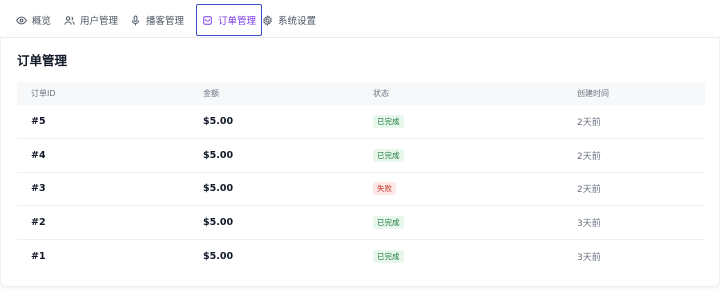 Image resolution: width=720 pixels, height=291 pixels. Describe the element at coordinates (381, 93) in the screenshot. I see `column-header-status: 状态` at that location.